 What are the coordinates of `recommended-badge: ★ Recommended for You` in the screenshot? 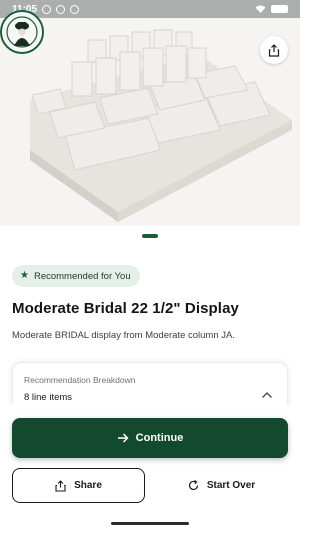 It's located at (76, 276).